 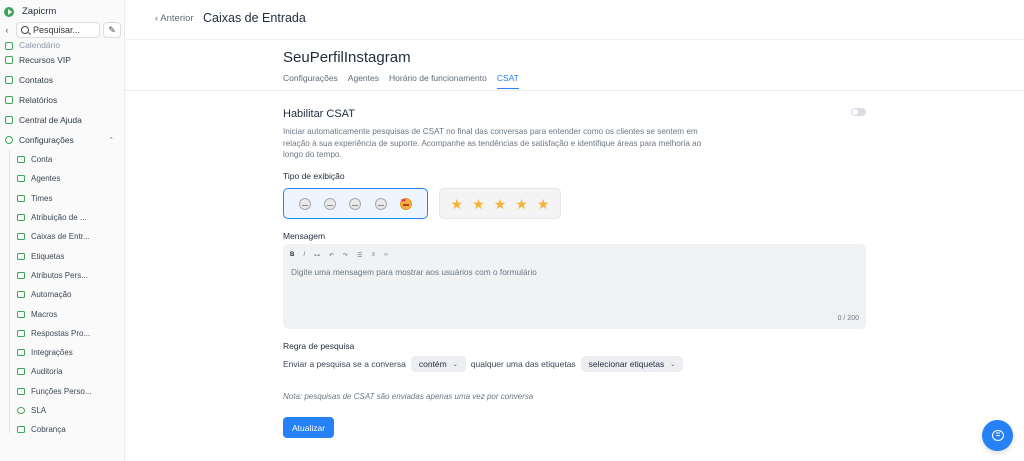 What do you see at coordinates (308, 427) in the screenshot?
I see `update-button: Atualizar` at bounding box center [308, 427].